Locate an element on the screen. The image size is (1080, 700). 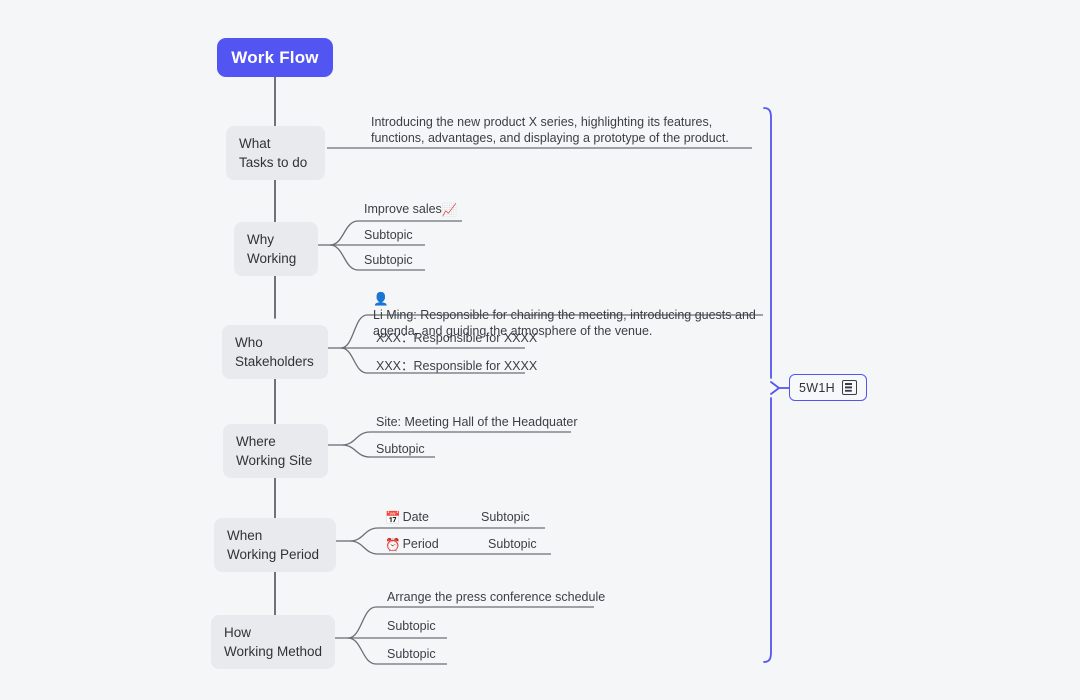
summary-bracket is located at coordinates (767, 385).